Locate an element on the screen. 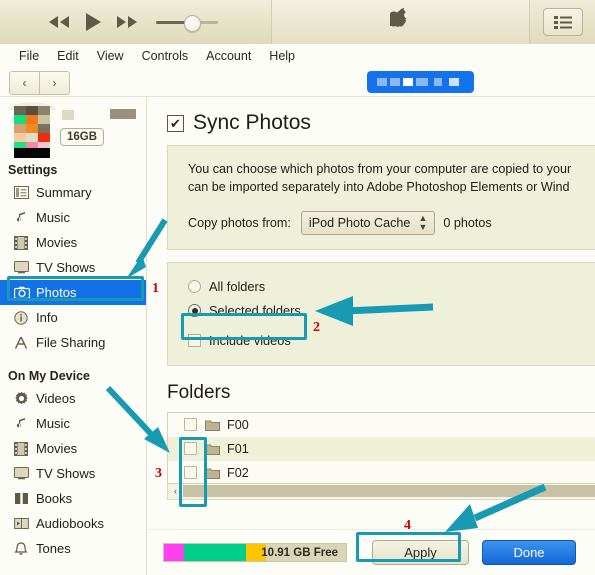 This screenshot has width=595, height=575. folders-horizontal-scrollbar: ‹ is located at coordinates (381, 491).